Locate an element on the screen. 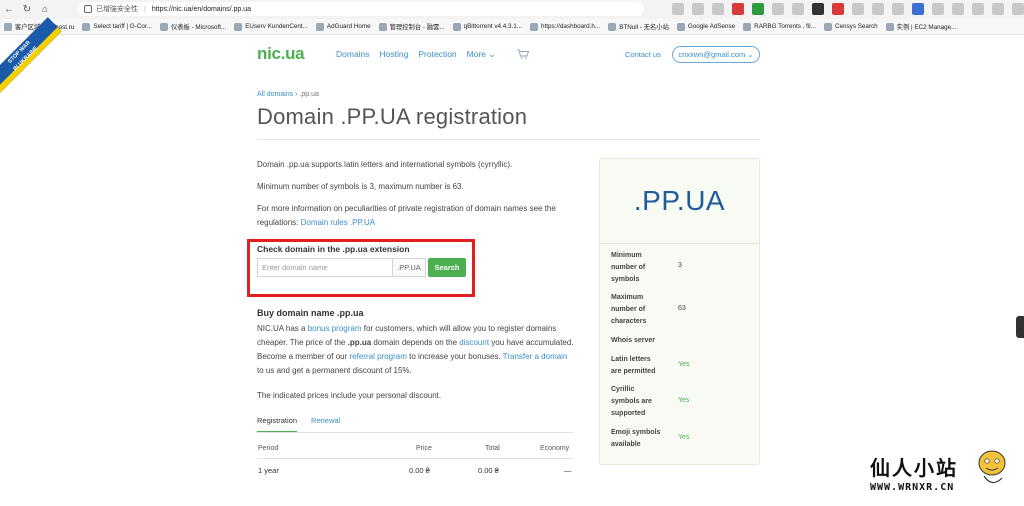 The width and height of the screenshot is (1024, 506). table-header-divider is located at coordinates (415, 458).